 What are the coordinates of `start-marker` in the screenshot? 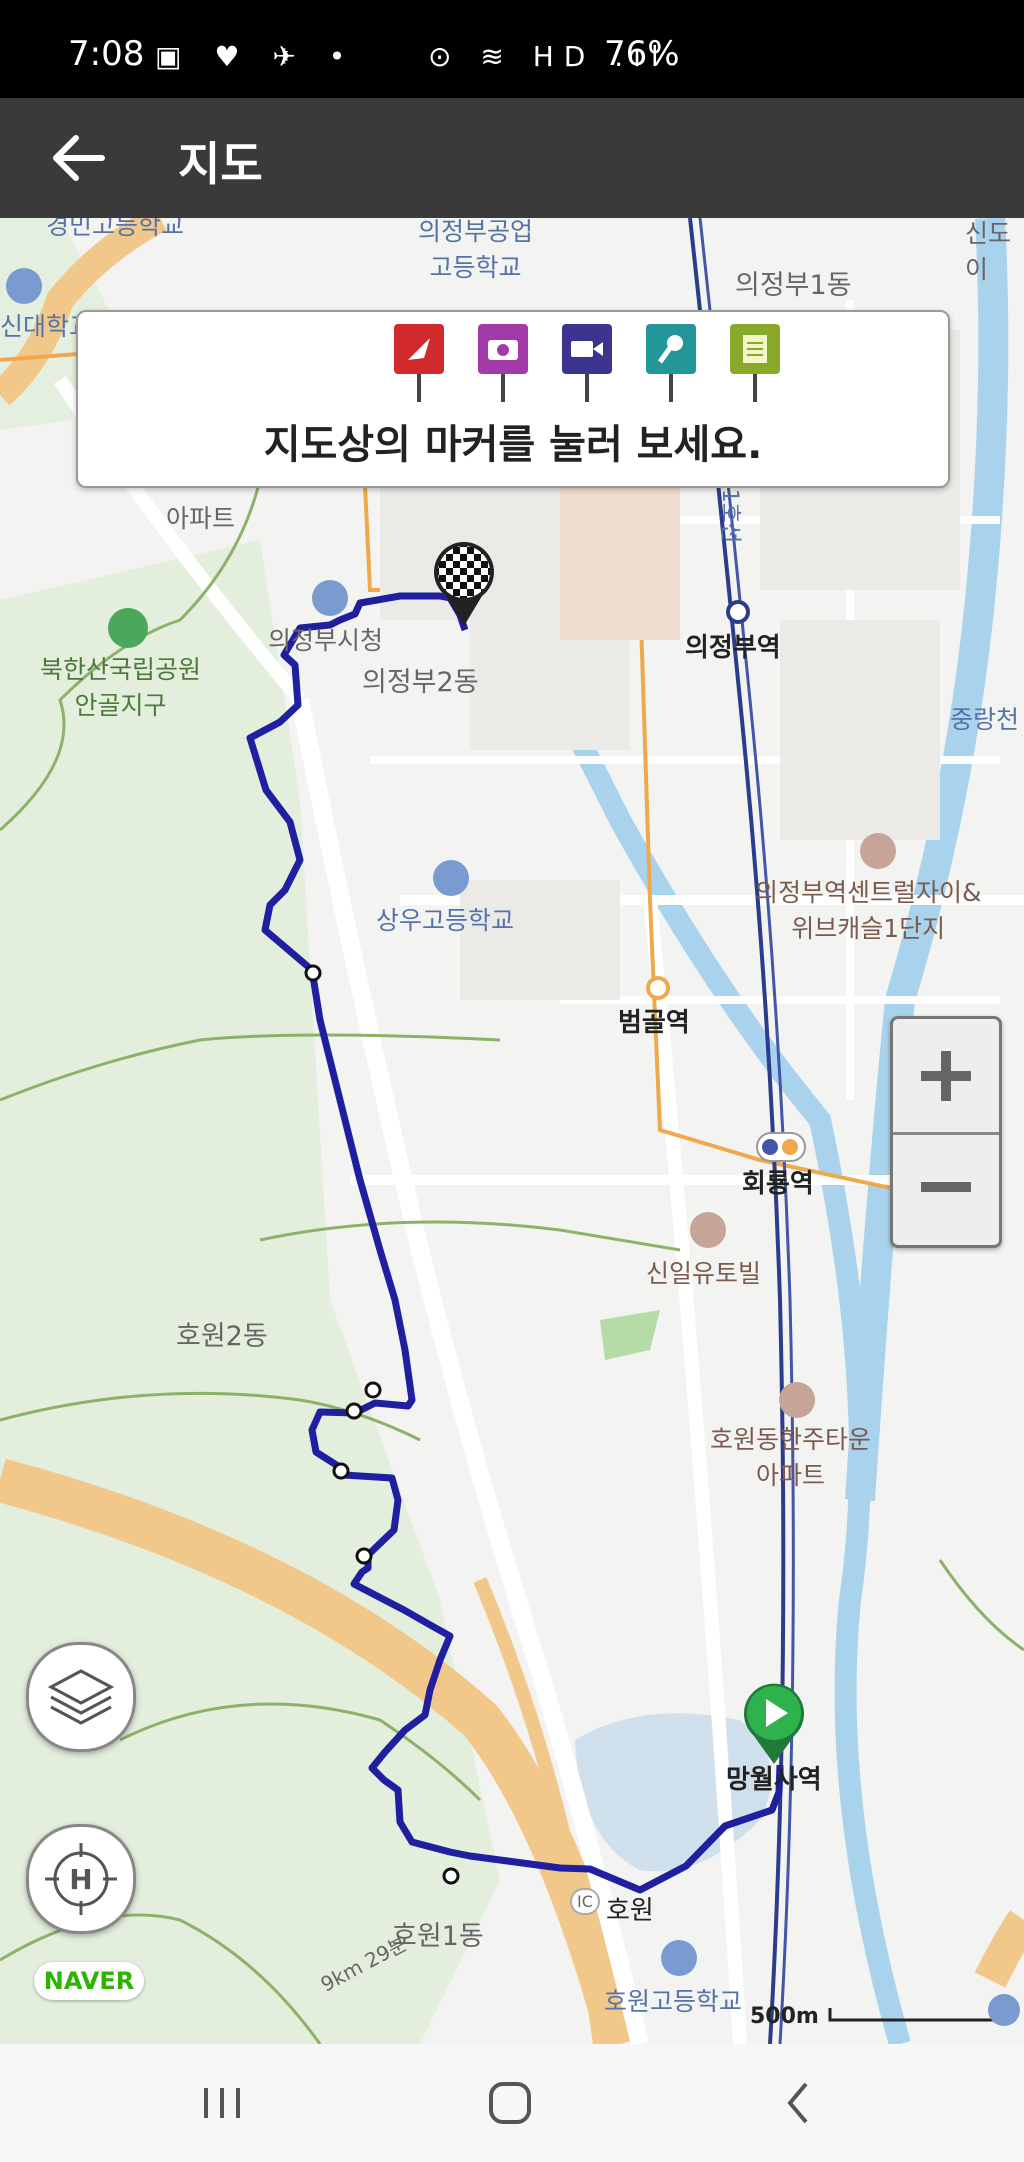 It's located at (774, 1724).